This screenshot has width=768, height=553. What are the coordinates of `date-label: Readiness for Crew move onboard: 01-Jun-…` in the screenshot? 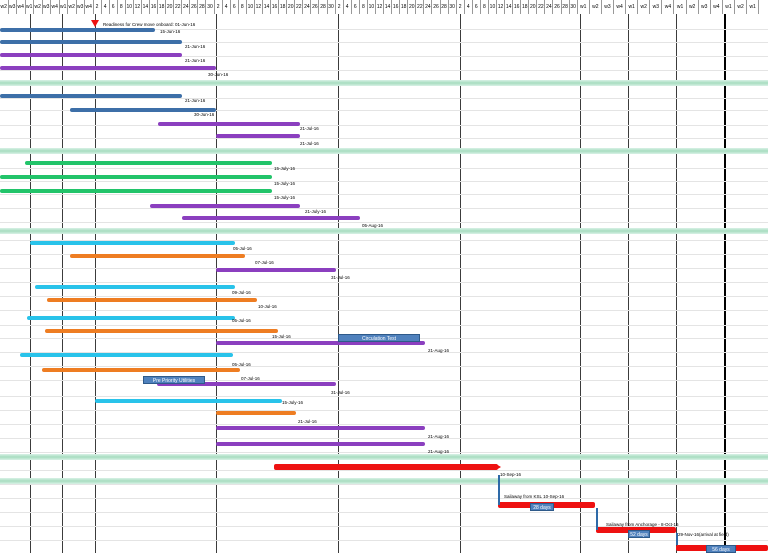 It's located at (149, 24).